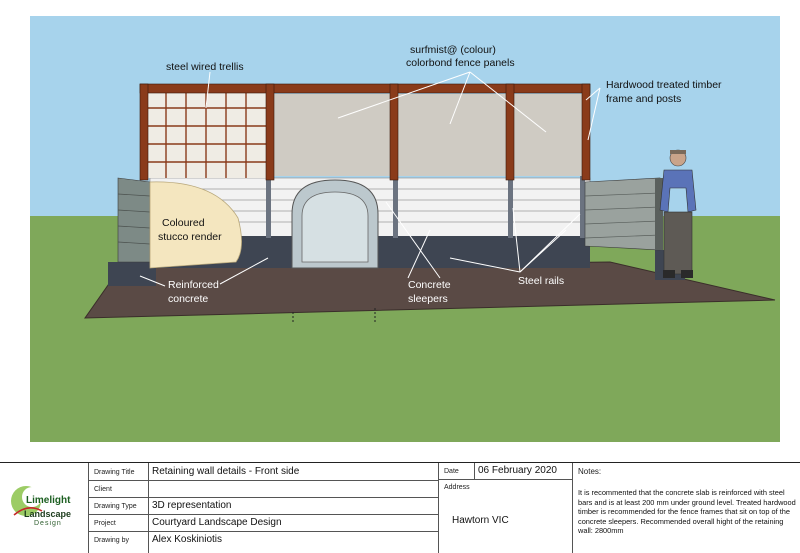 This screenshot has width=800, height=553. I want to click on label-trellis: steel wired trellis, so click(205, 67).